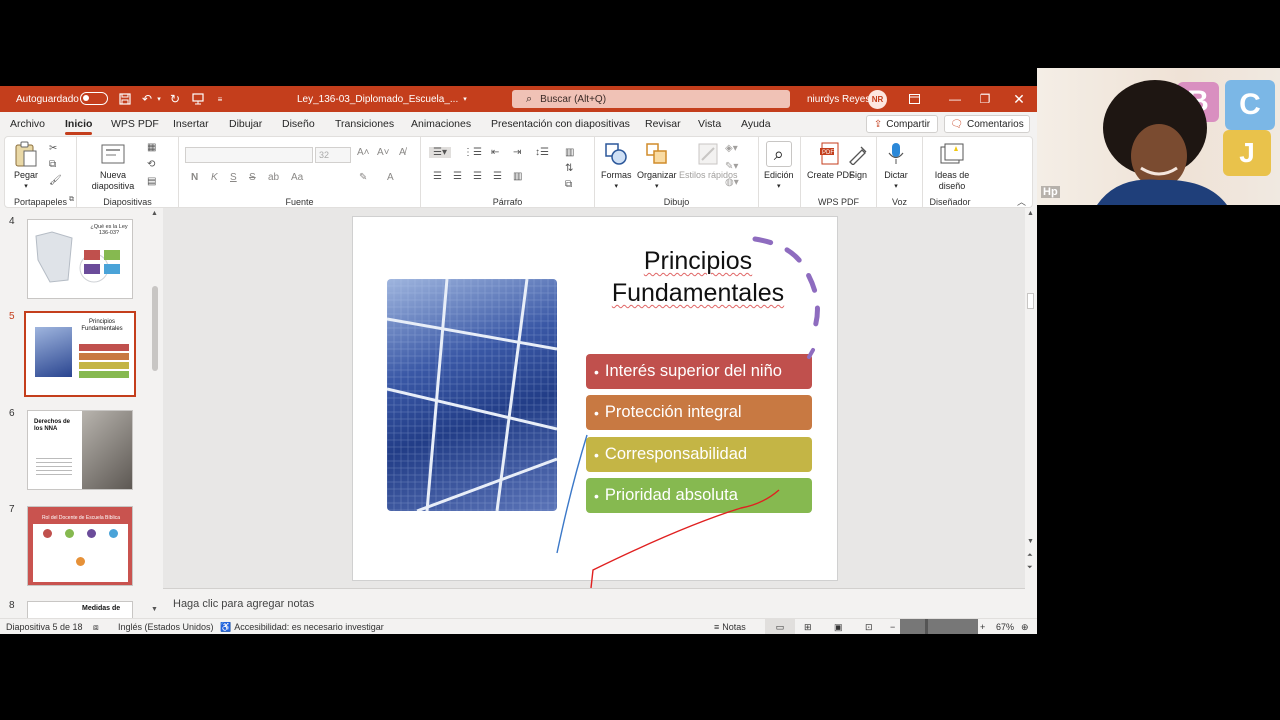 The image size is (1280, 720). I want to click on slide-thumbnail-selected: Principios Fundamentales, so click(80, 354).